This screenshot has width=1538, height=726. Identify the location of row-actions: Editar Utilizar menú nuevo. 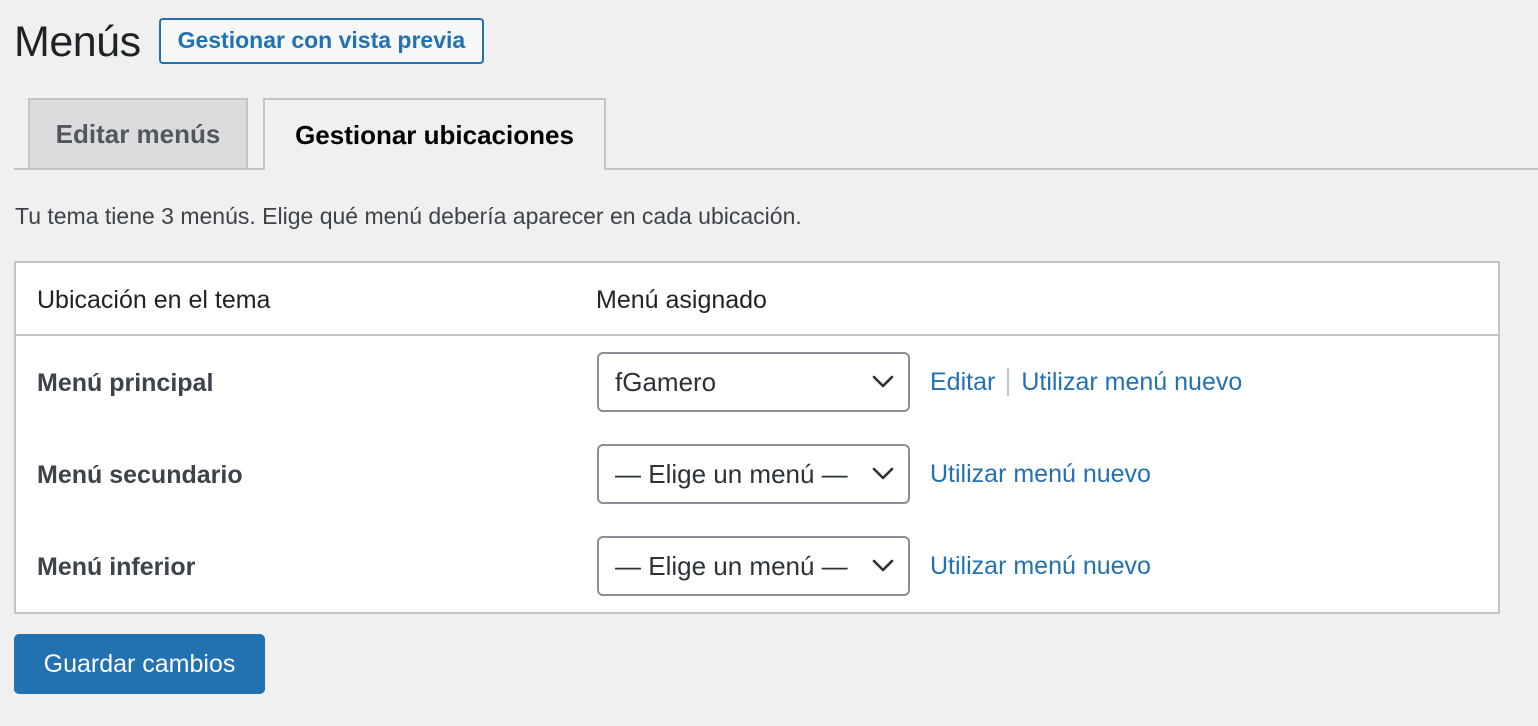
(1086, 382).